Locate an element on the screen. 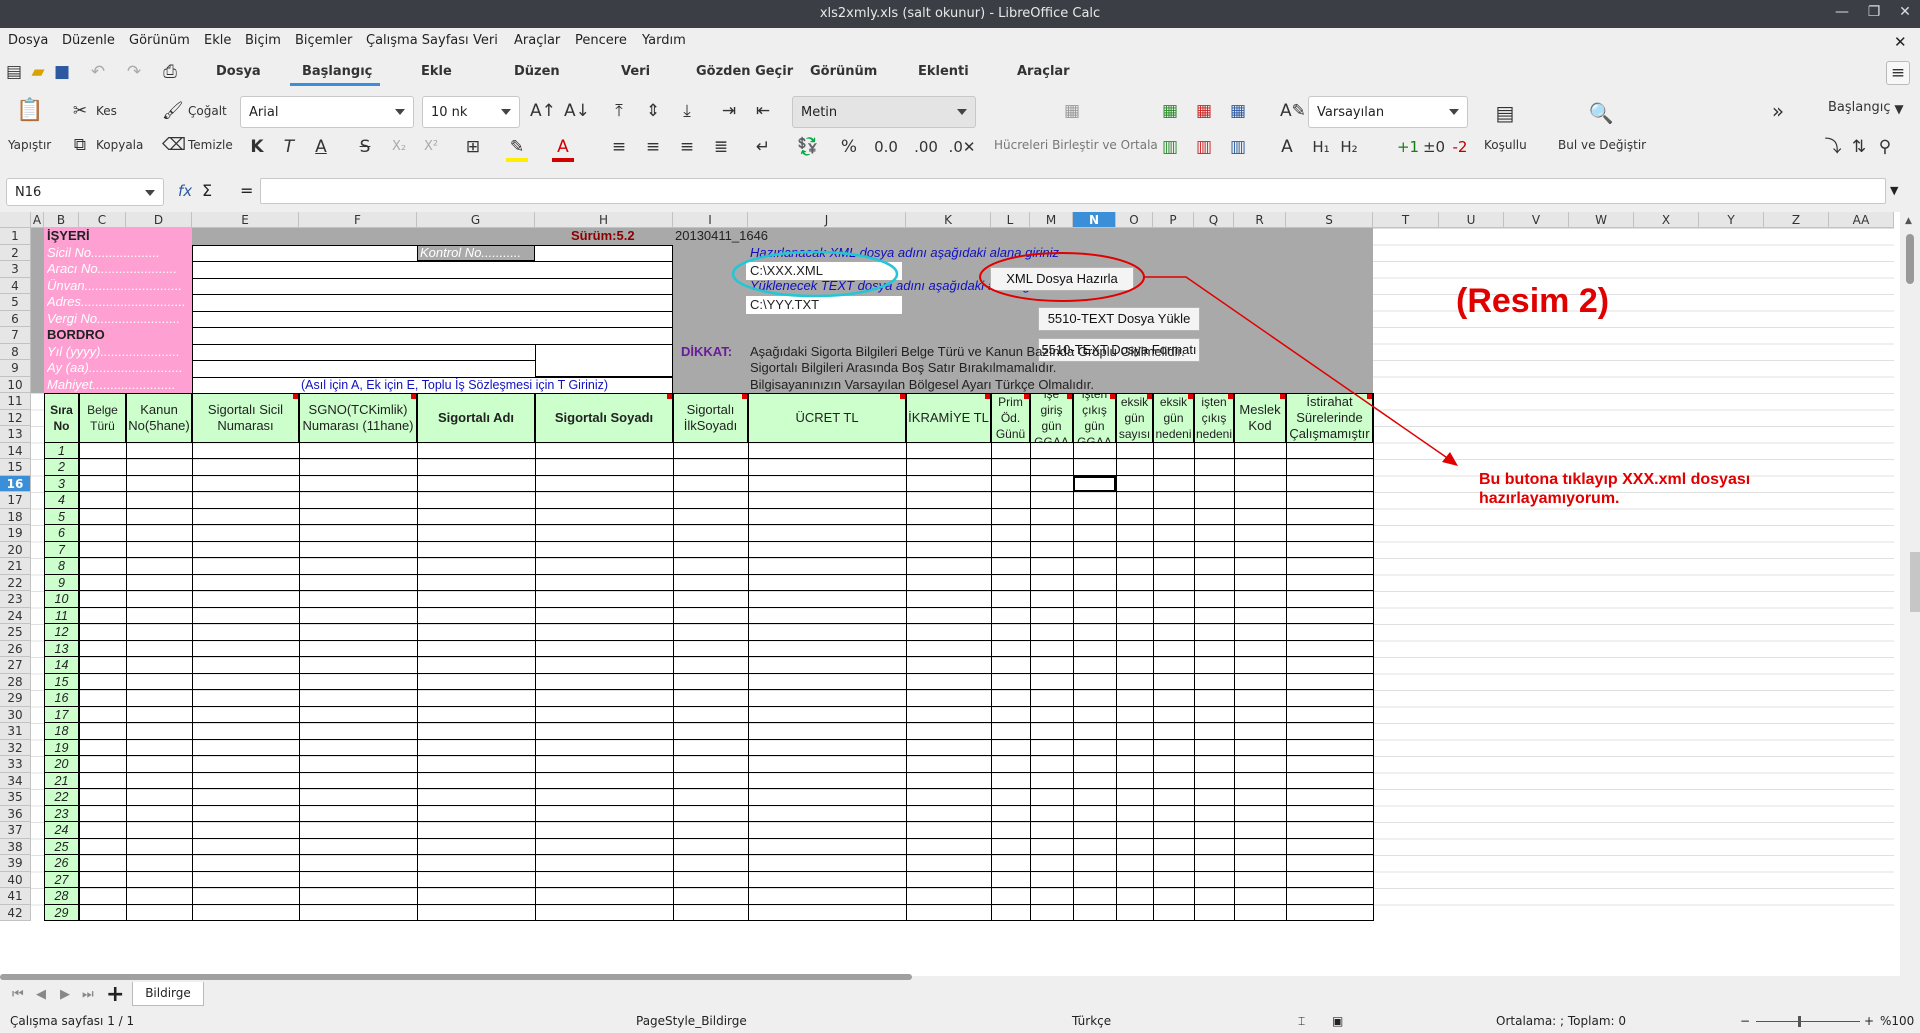 The image size is (1920, 1033). subscript-icon: X₂ is located at coordinates (399, 147).